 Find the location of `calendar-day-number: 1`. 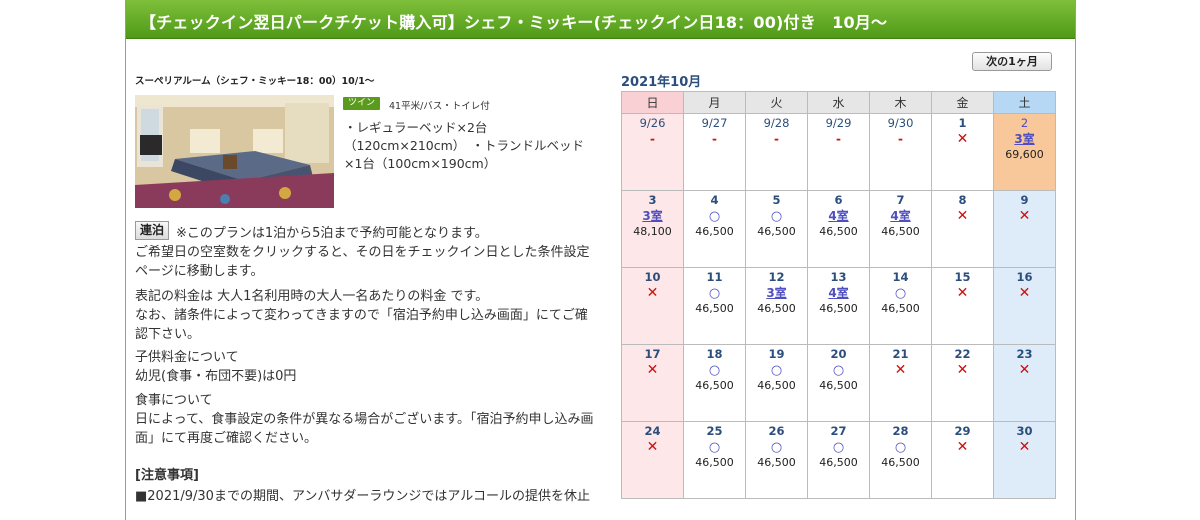

calendar-day-number: 1 is located at coordinates (962, 123).